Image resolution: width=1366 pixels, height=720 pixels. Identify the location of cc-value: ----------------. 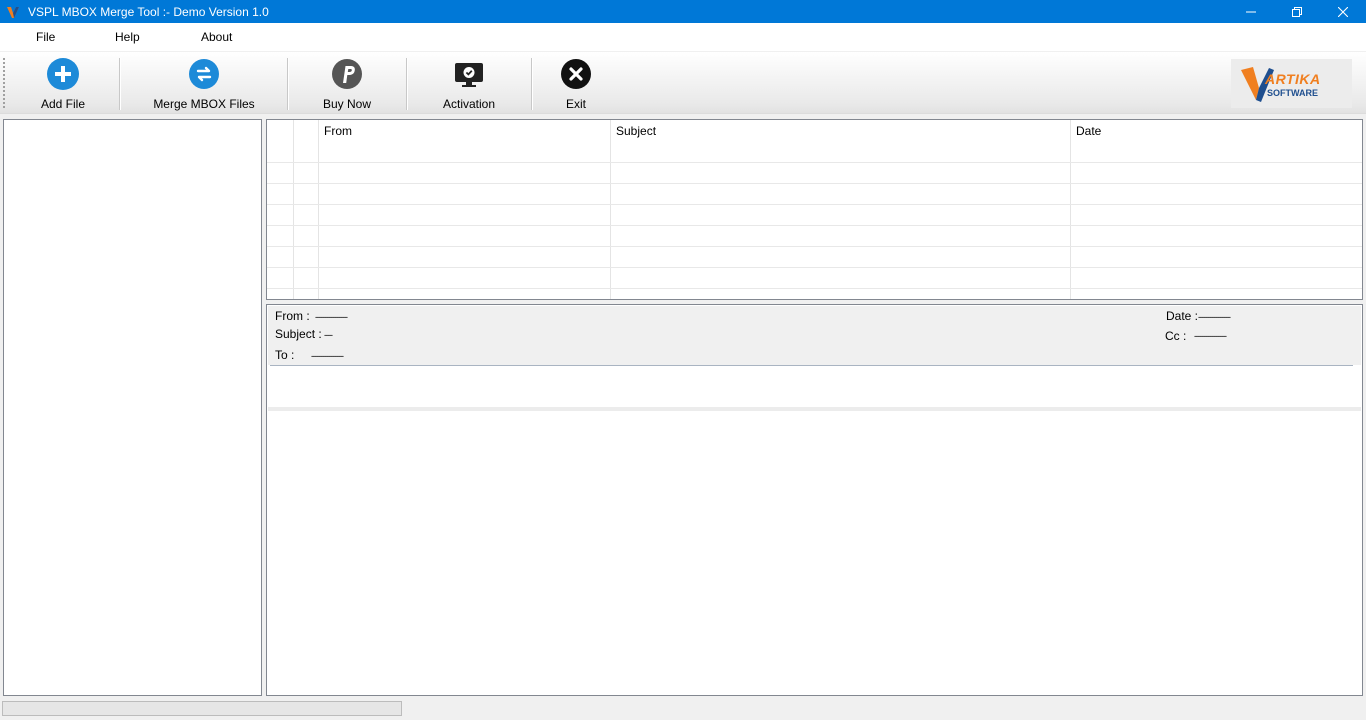
(1210, 336).